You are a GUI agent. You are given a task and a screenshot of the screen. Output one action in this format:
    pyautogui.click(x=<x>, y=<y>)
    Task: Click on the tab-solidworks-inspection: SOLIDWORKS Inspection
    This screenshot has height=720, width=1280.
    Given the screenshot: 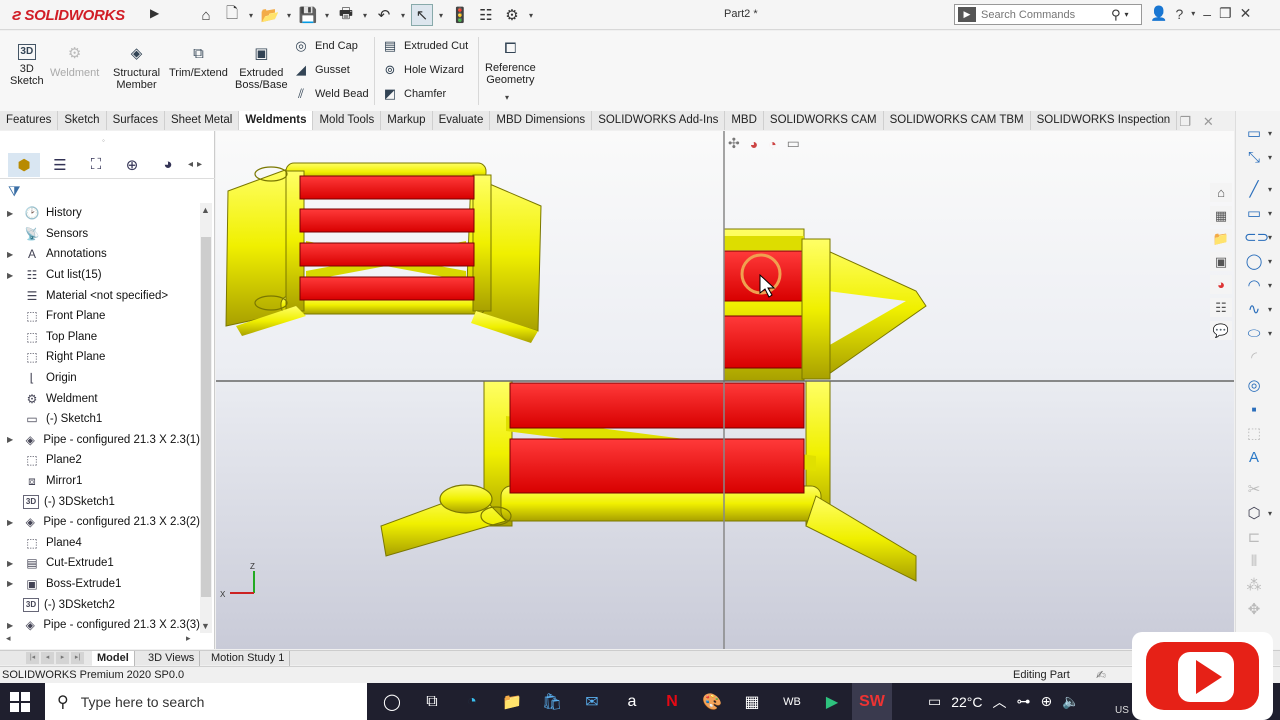 What is the action you would take?
    pyautogui.click(x=1104, y=120)
    